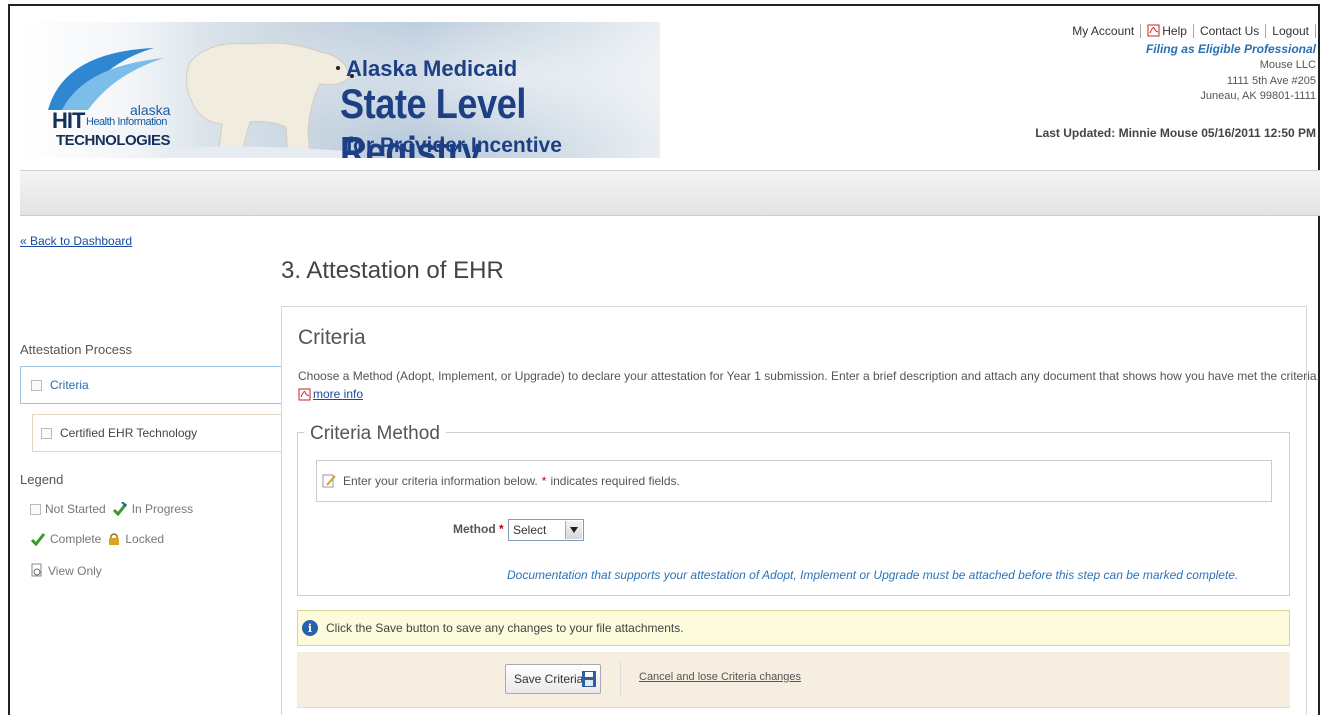  What do you see at coordinates (38, 539) in the screenshot?
I see `complete-icon` at bounding box center [38, 539].